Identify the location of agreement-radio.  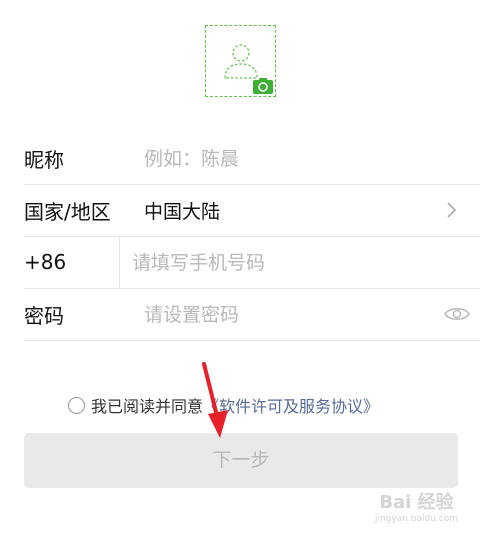
(76, 405).